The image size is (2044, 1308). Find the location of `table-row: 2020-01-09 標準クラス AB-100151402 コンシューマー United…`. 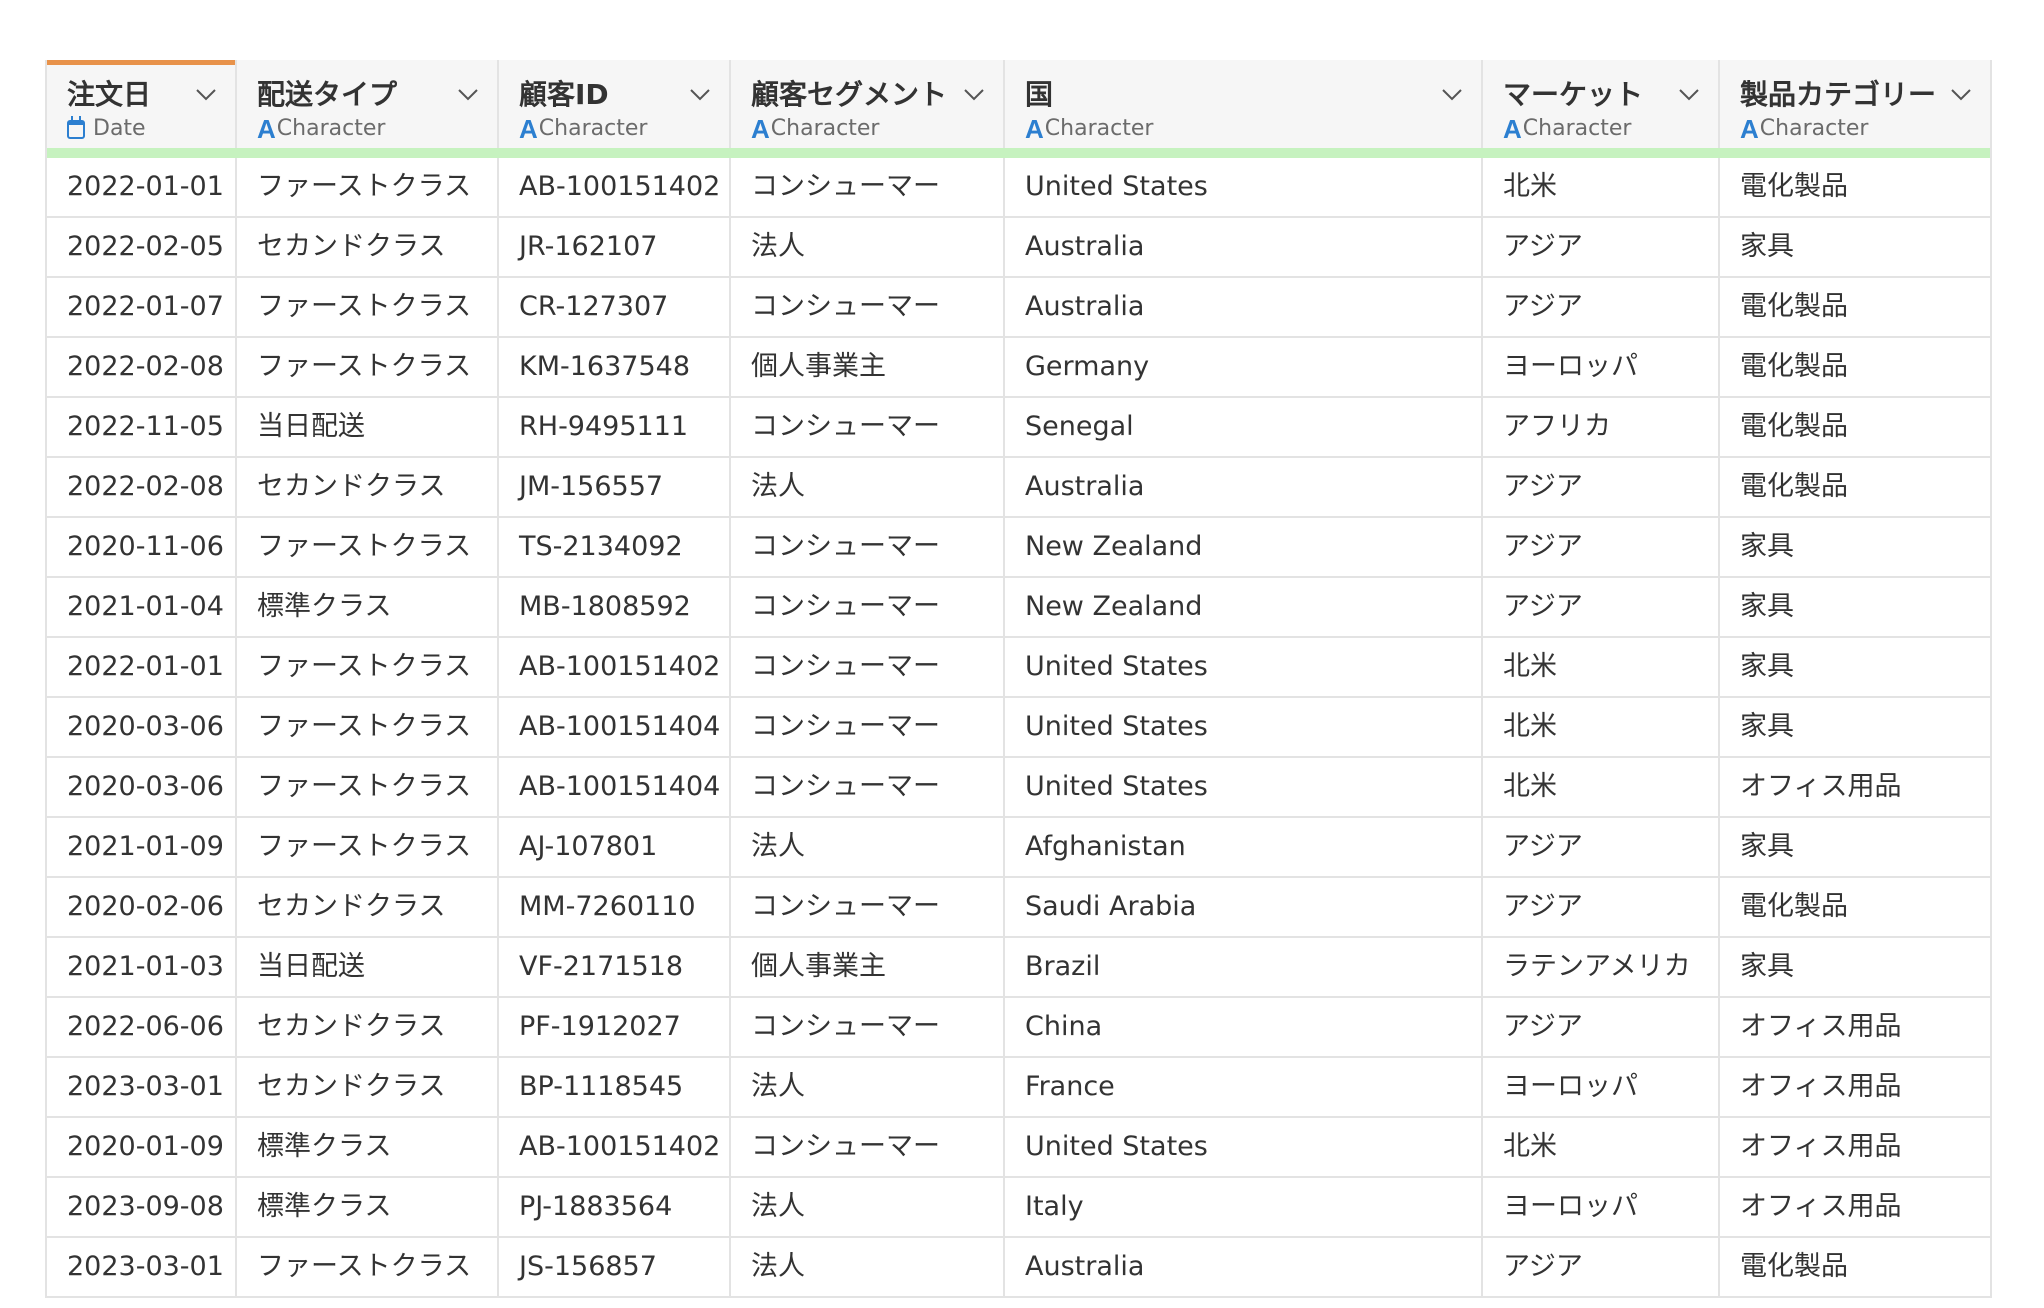

table-row: 2020-01-09 標準クラス AB-100151402 コンシューマー United… is located at coordinates (1018, 1148).